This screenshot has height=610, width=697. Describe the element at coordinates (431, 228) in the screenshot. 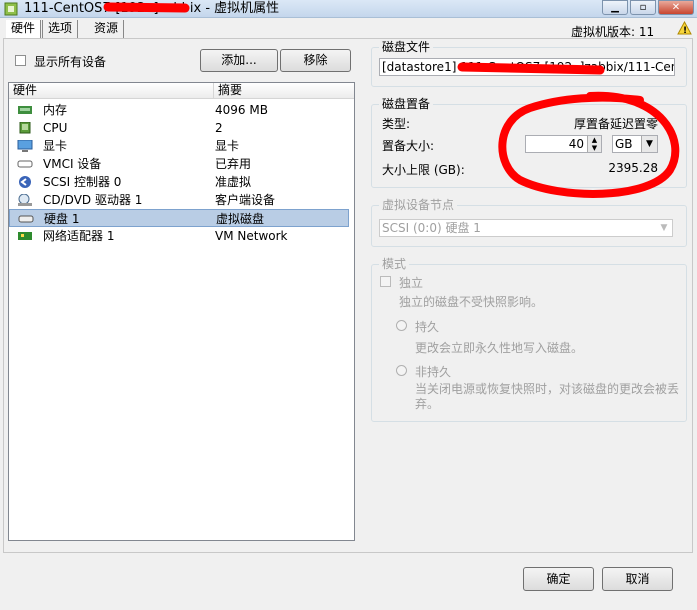

I see `virtual-device-node-value: SCSI (0:0) 硬盘 1` at that location.